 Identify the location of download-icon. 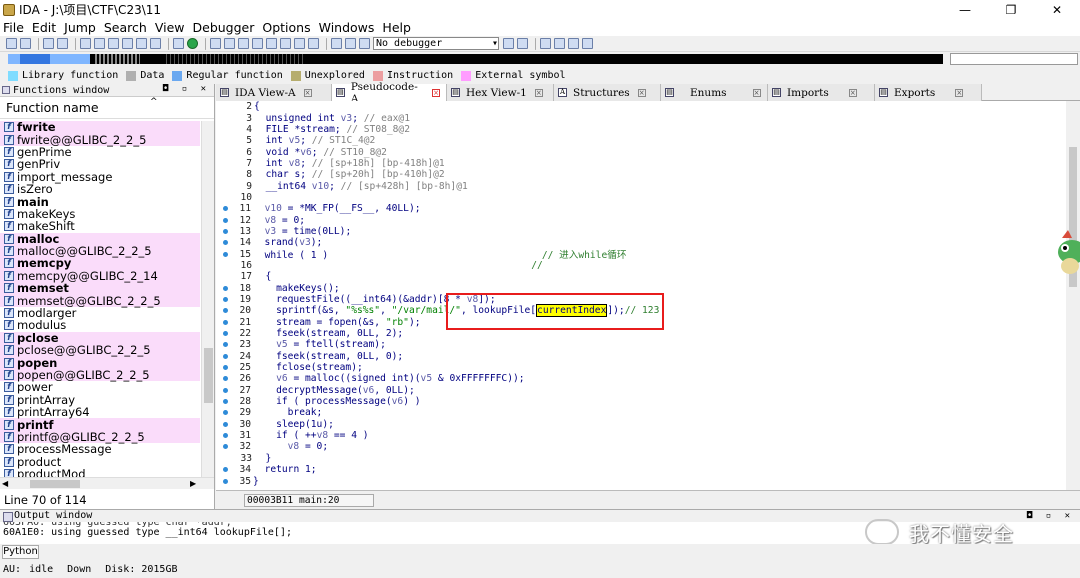
(141, 43).